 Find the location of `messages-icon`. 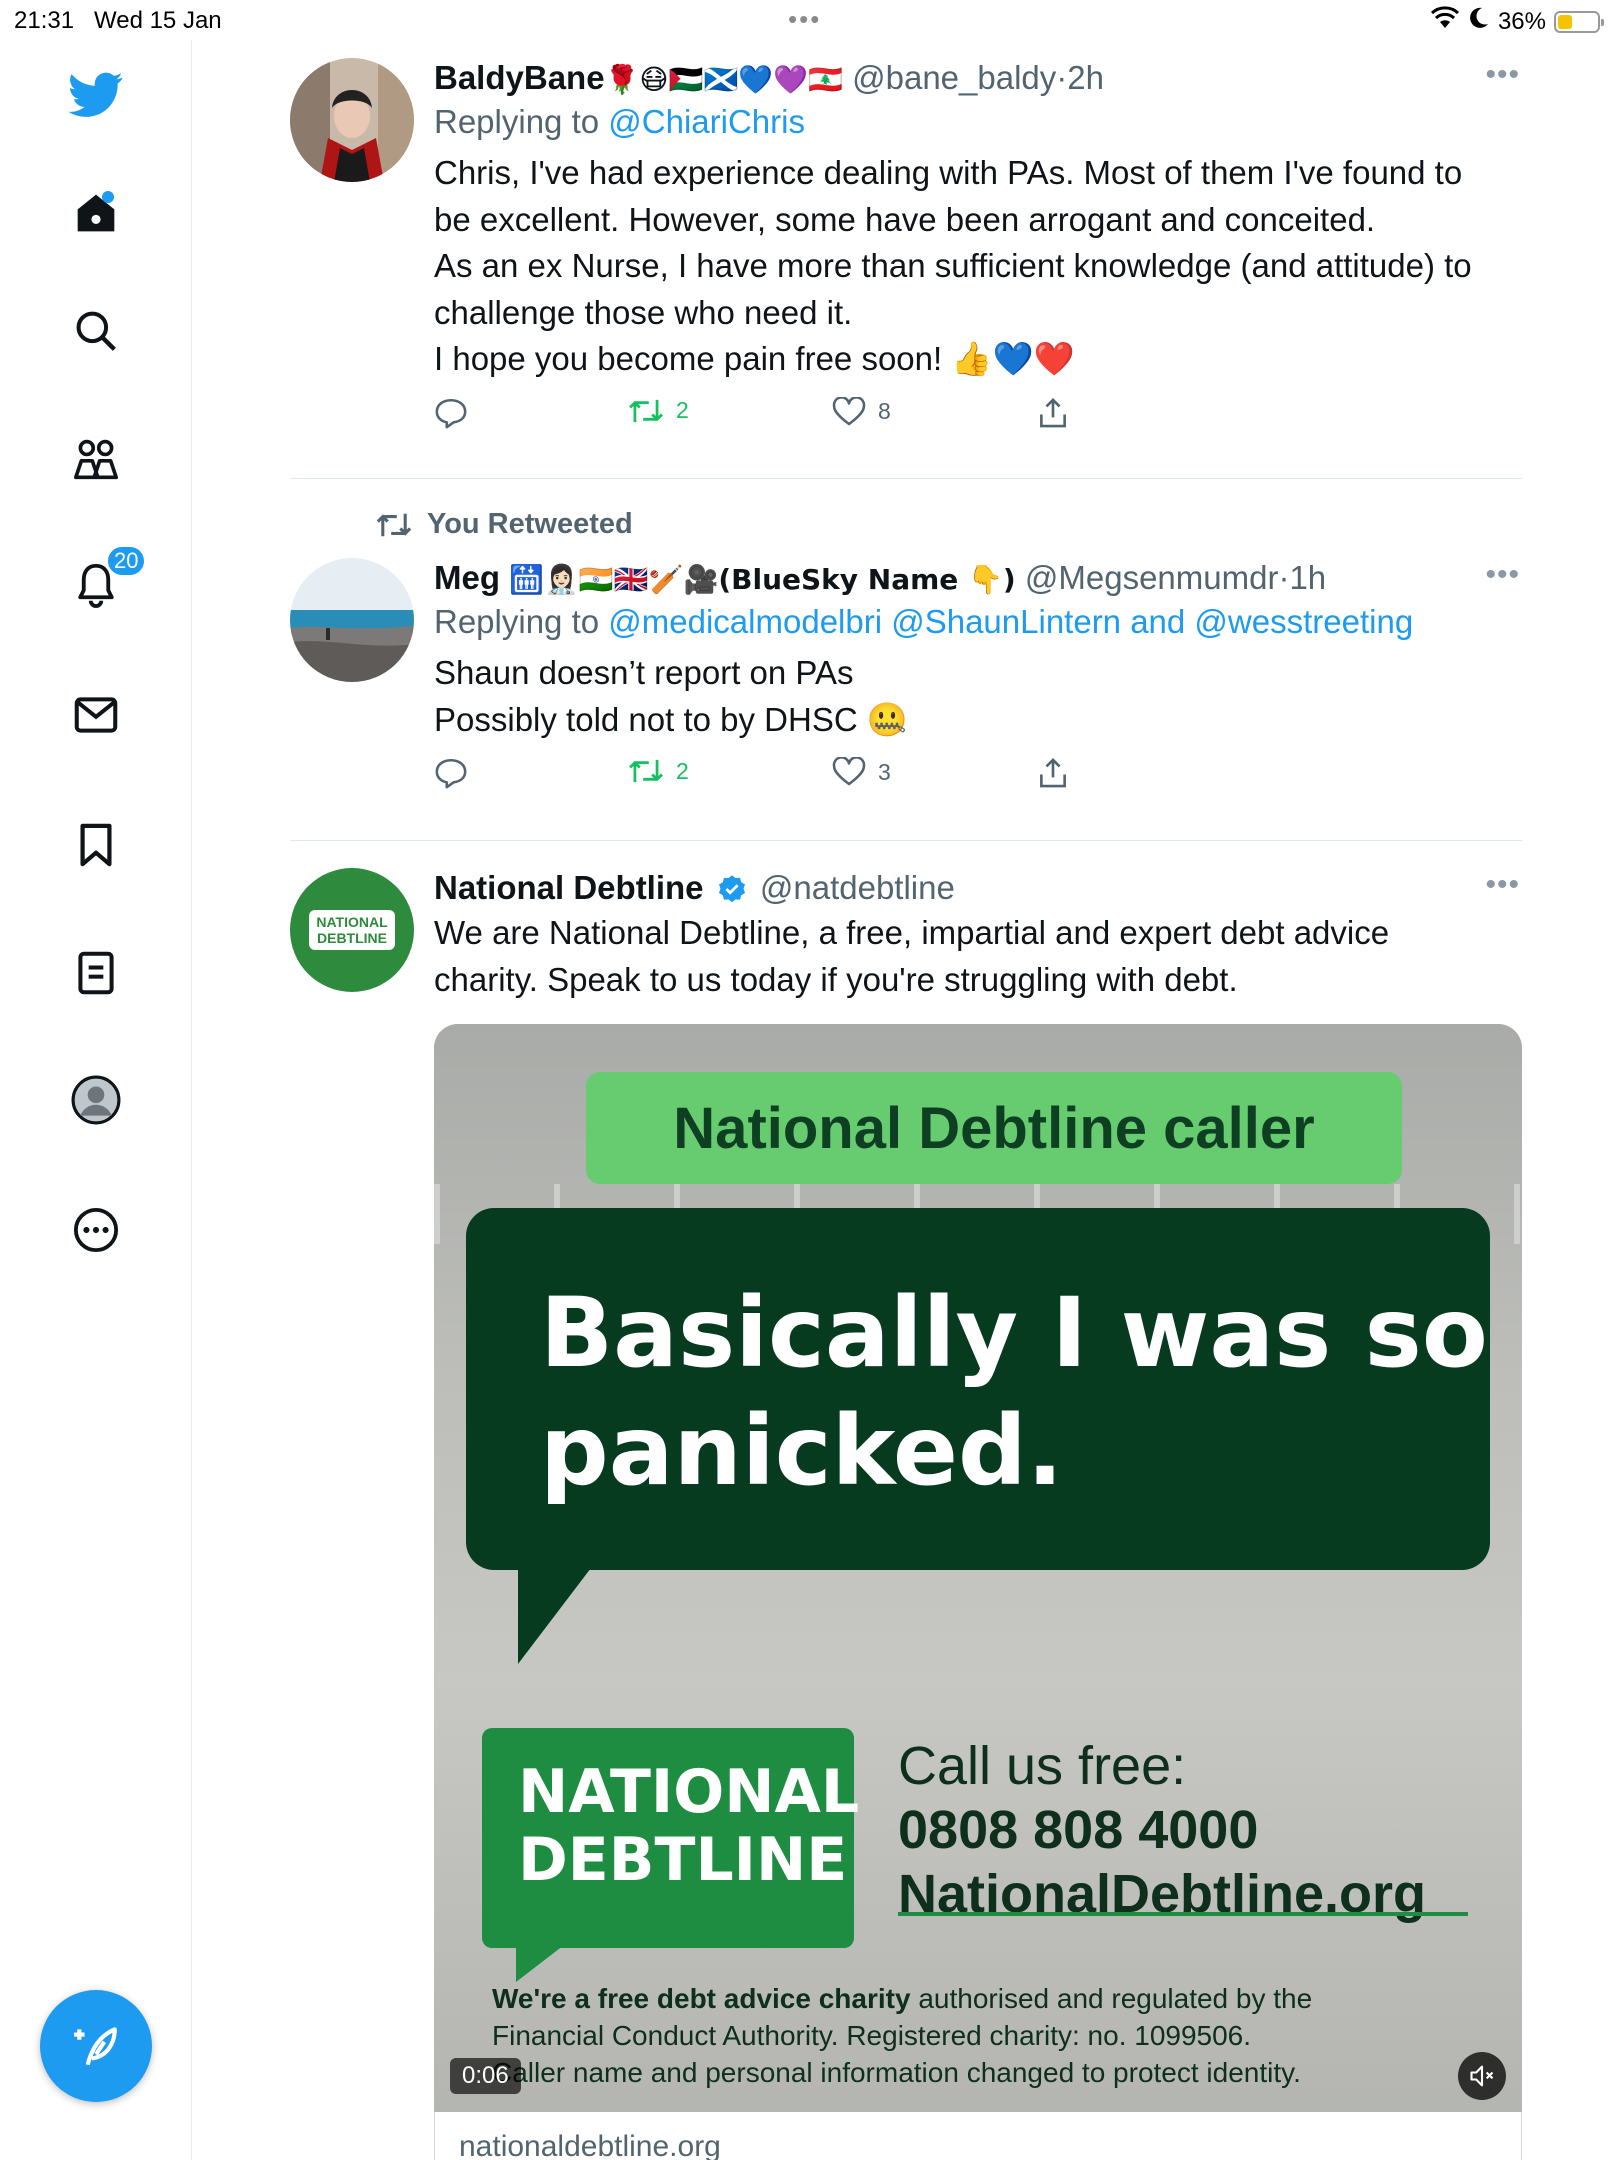

messages-icon is located at coordinates (96, 715).